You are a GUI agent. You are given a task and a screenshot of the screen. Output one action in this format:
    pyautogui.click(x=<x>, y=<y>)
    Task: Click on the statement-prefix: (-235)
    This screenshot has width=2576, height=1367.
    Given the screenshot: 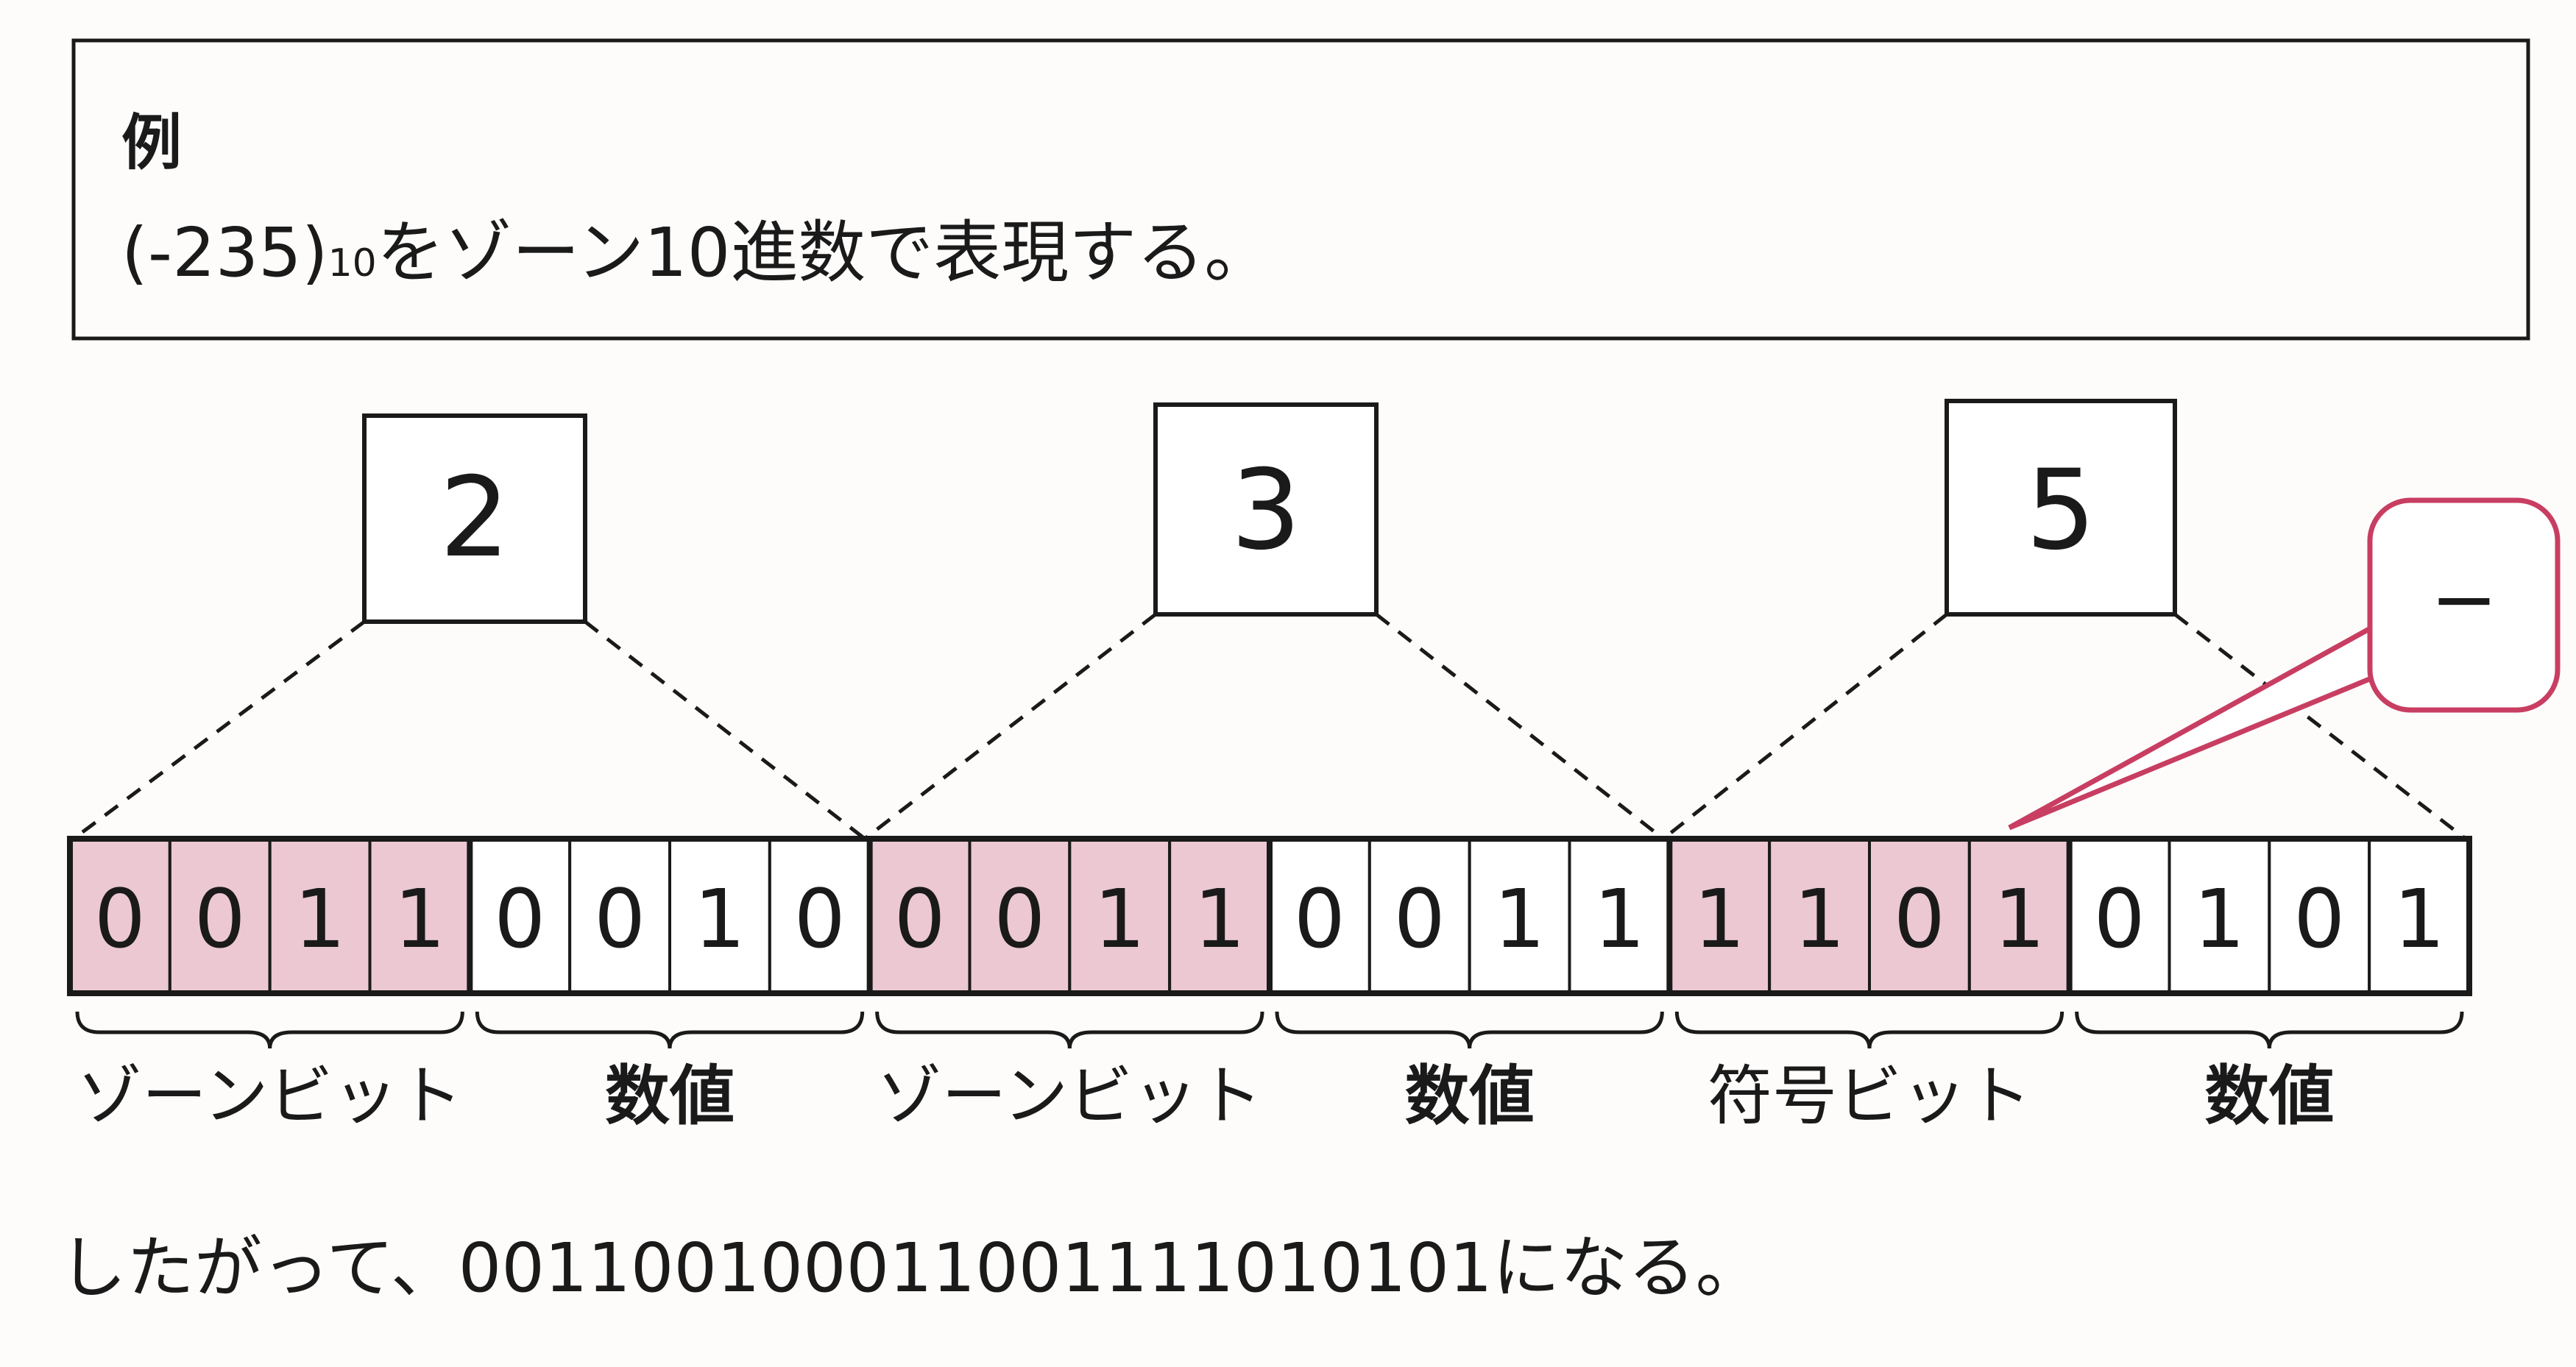 What is the action you would take?
    pyautogui.click(x=224, y=252)
    